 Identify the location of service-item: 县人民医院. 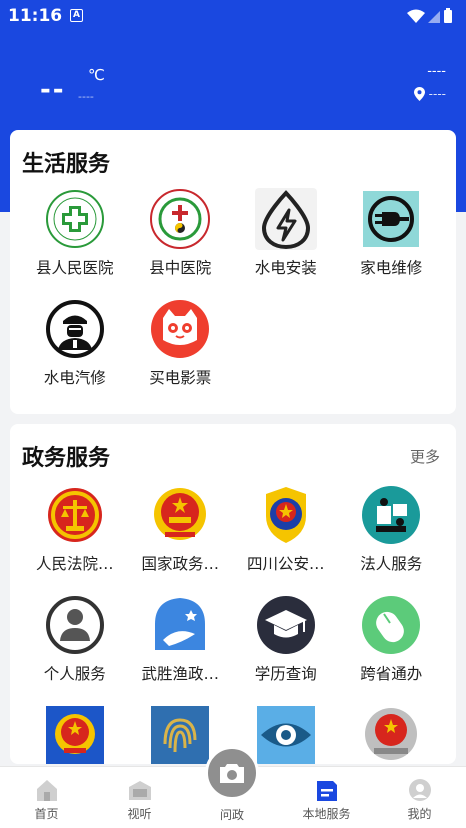
(75, 243).